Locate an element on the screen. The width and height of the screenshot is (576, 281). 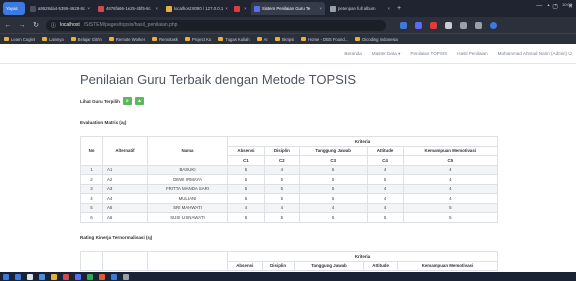
cell-no: 4 is located at coordinates (91, 198).